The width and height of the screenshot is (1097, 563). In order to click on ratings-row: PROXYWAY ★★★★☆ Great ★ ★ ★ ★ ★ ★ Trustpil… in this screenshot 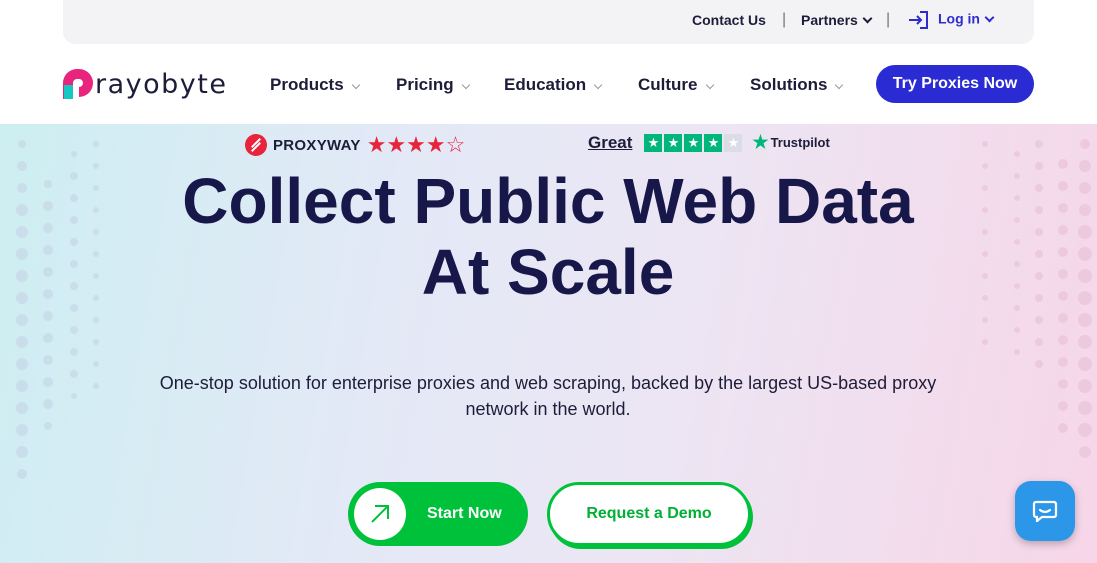, I will do `click(548, 147)`.